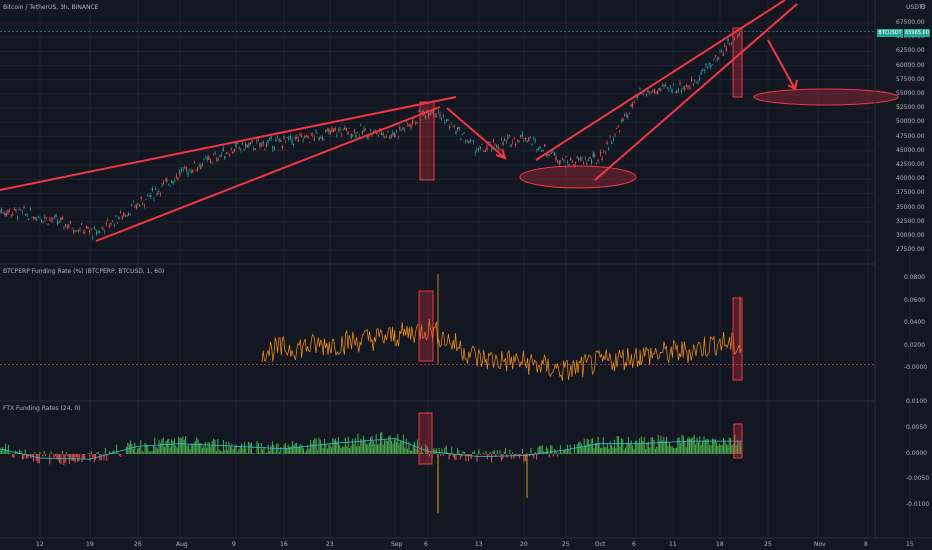 Image resolution: width=932 pixels, height=550 pixels. Describe the element at coordinates (916, 453) in the screenshot. I see `ftx-tick-label: 0.0000` at that location.